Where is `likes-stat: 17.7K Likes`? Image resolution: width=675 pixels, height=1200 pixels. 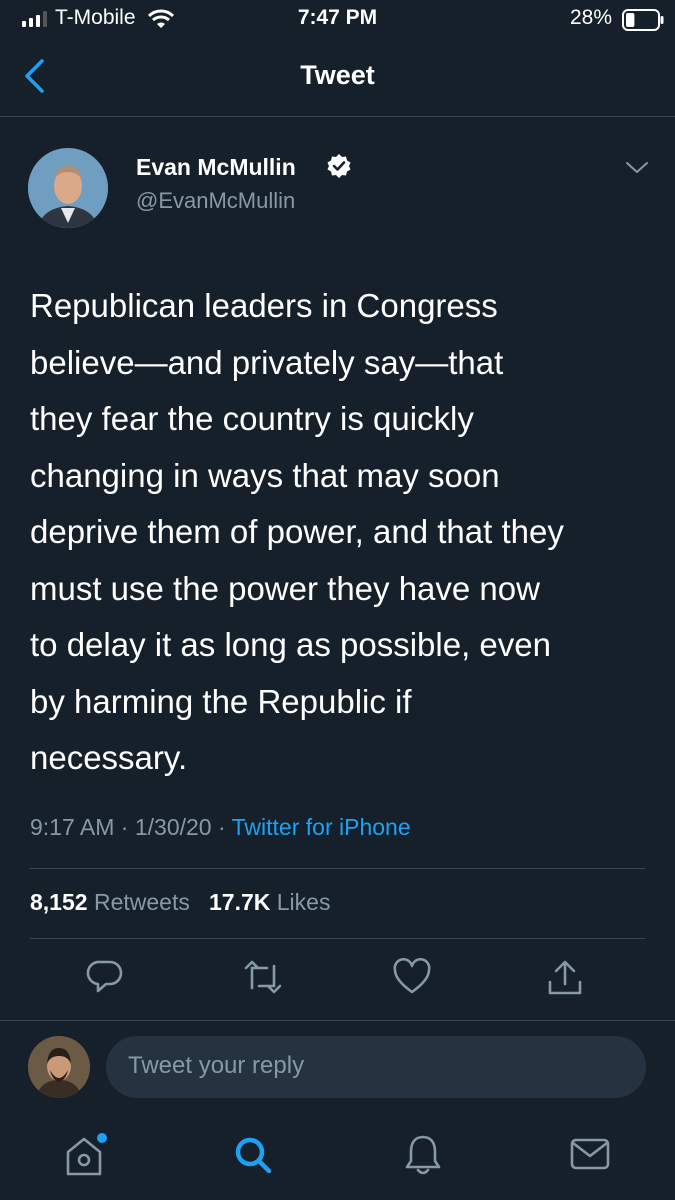 likes-stat: 17.7K Likes is located at coordinates (269, 902).